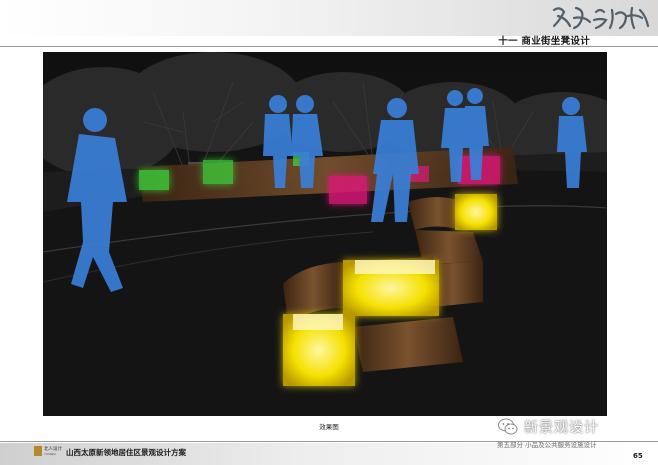  Describe the element at coordinates (508, 427) in the screenshot. I see `wechat-icon` at that location.